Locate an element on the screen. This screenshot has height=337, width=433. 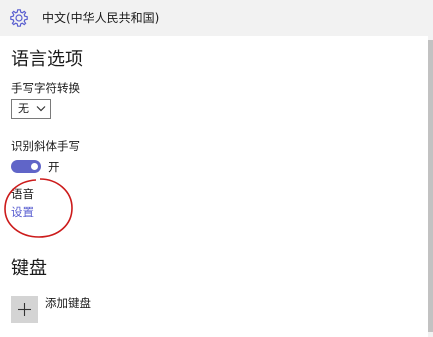
add-keyboard-button is located at coordinates (24, 309).